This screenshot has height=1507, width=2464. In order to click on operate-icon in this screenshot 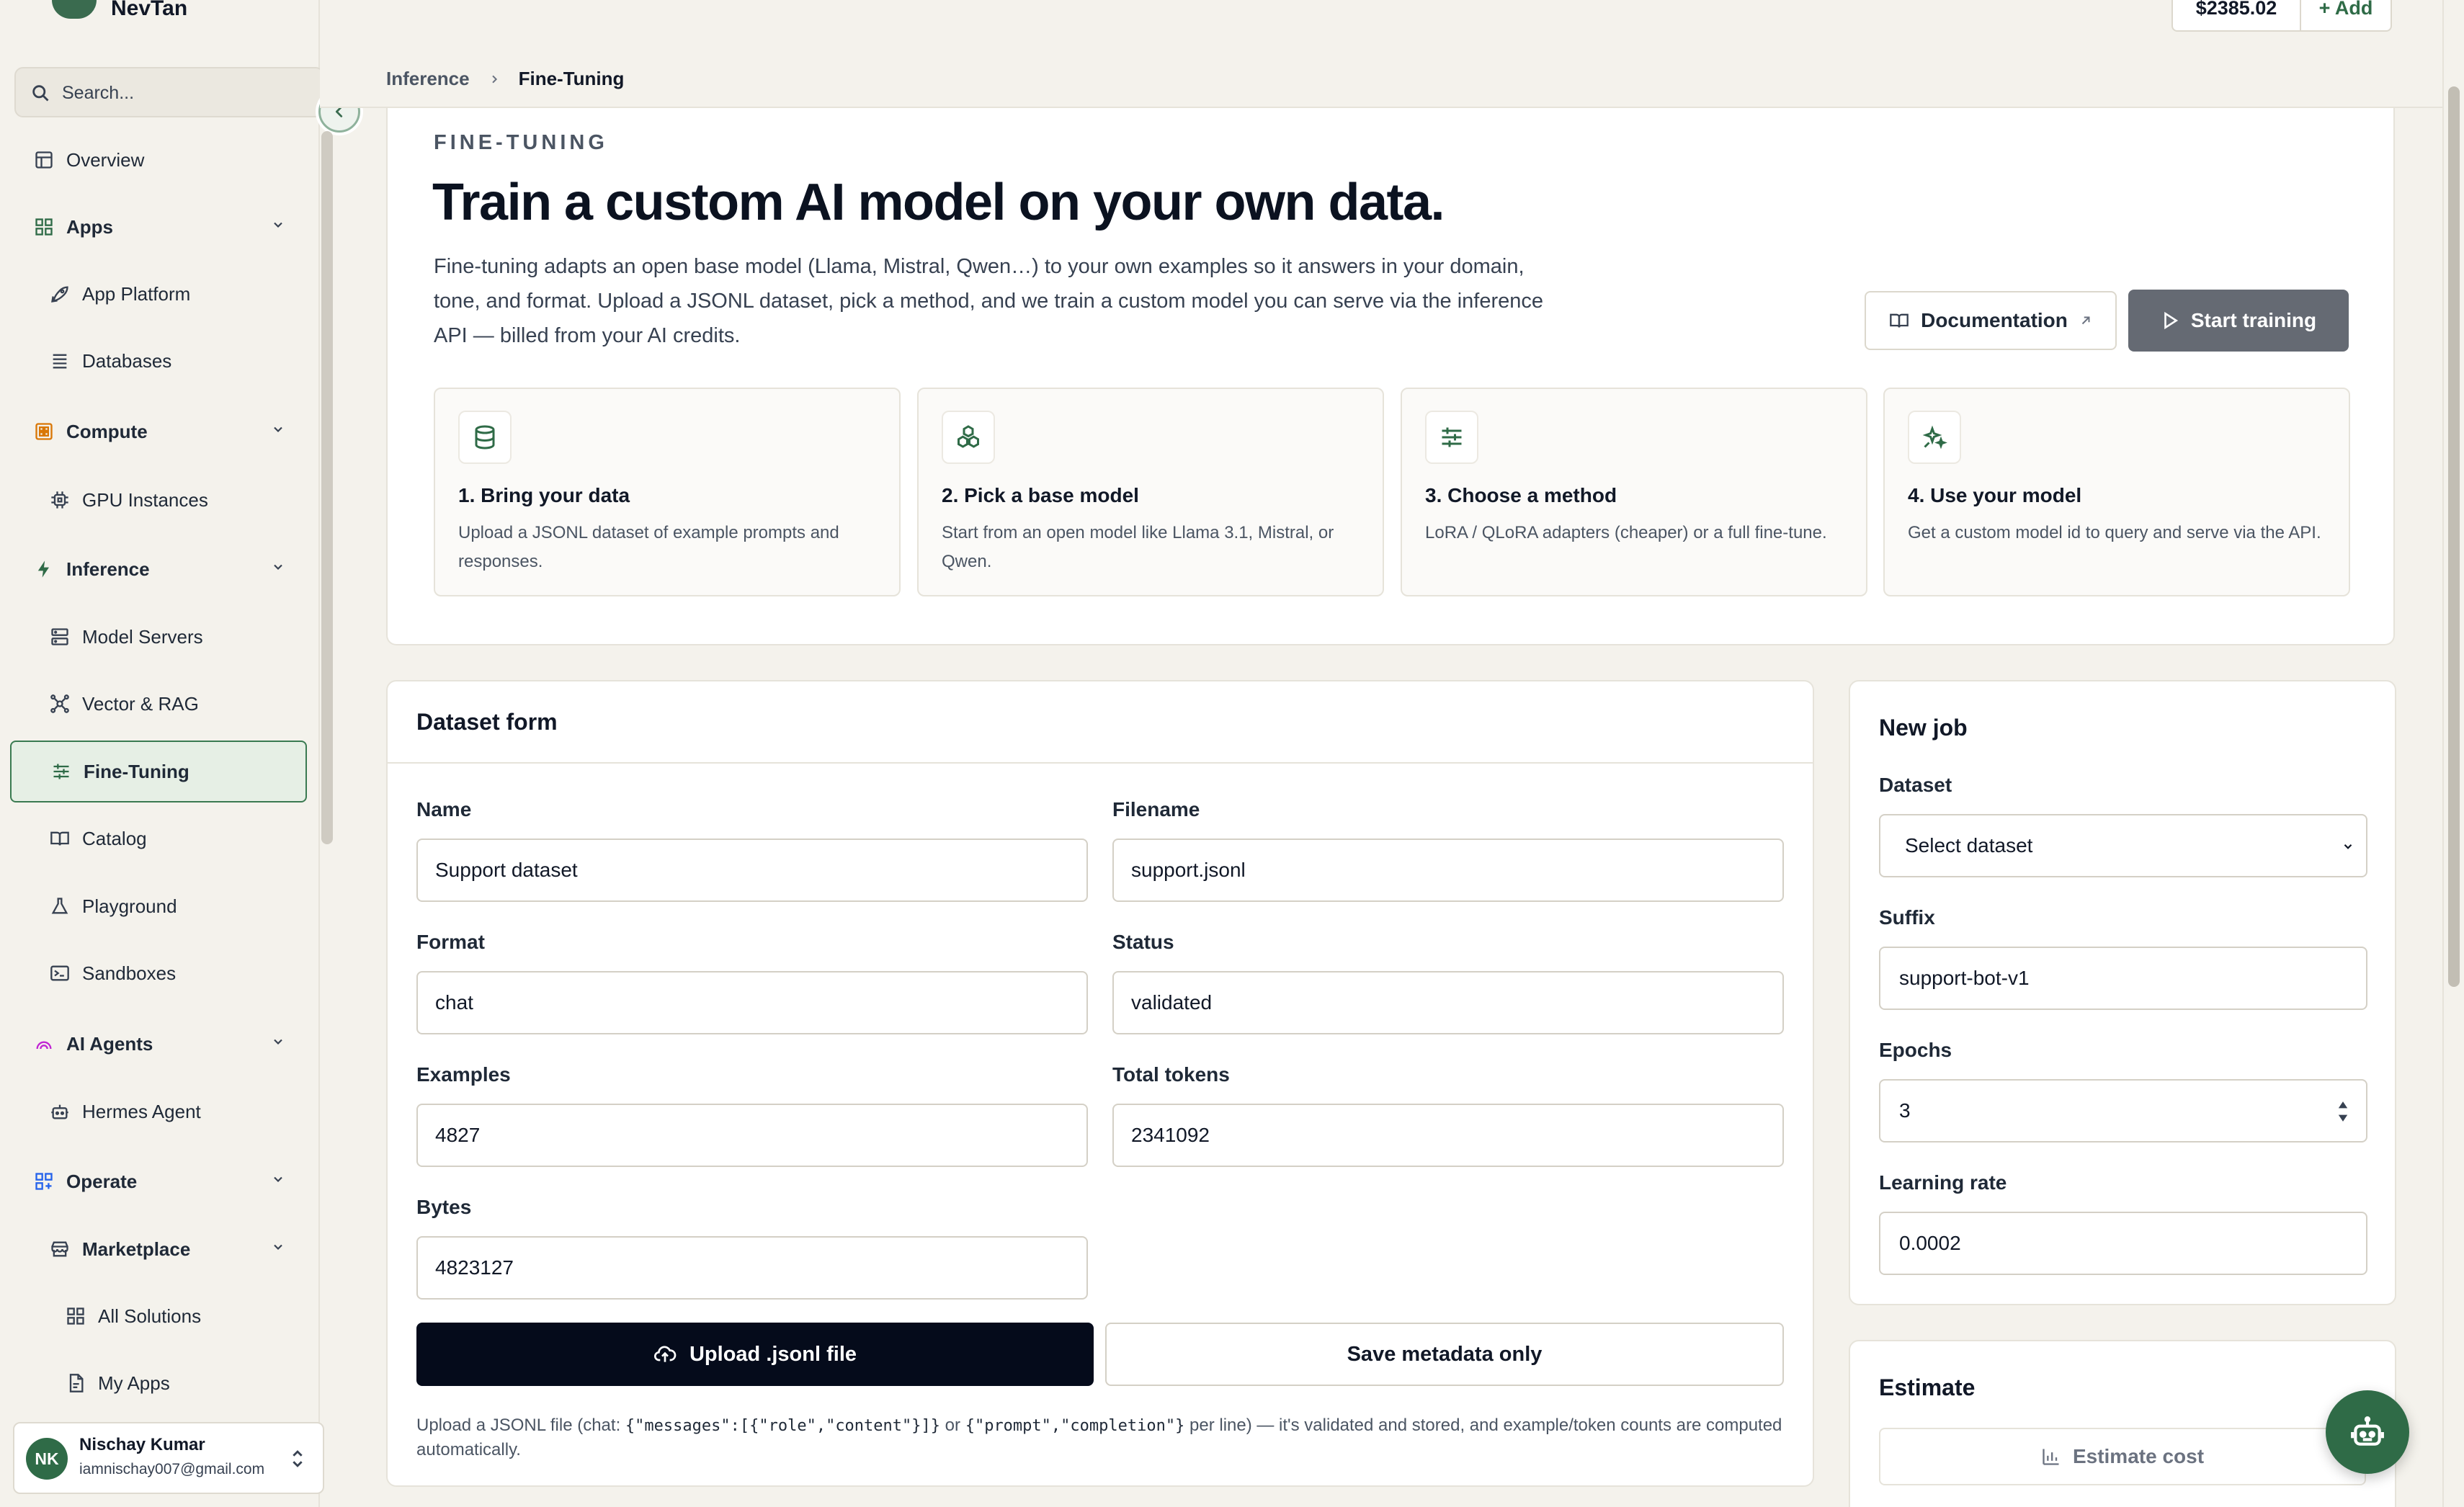, I will do `click(44, 1181)`.